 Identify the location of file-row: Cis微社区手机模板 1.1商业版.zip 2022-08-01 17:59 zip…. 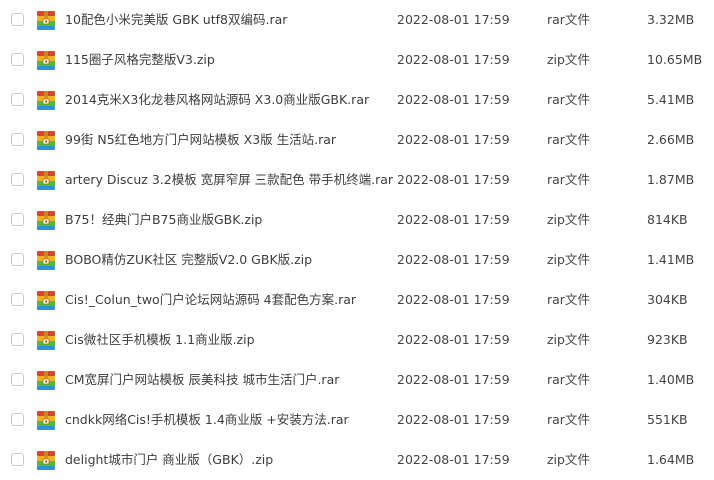
(357, 340).